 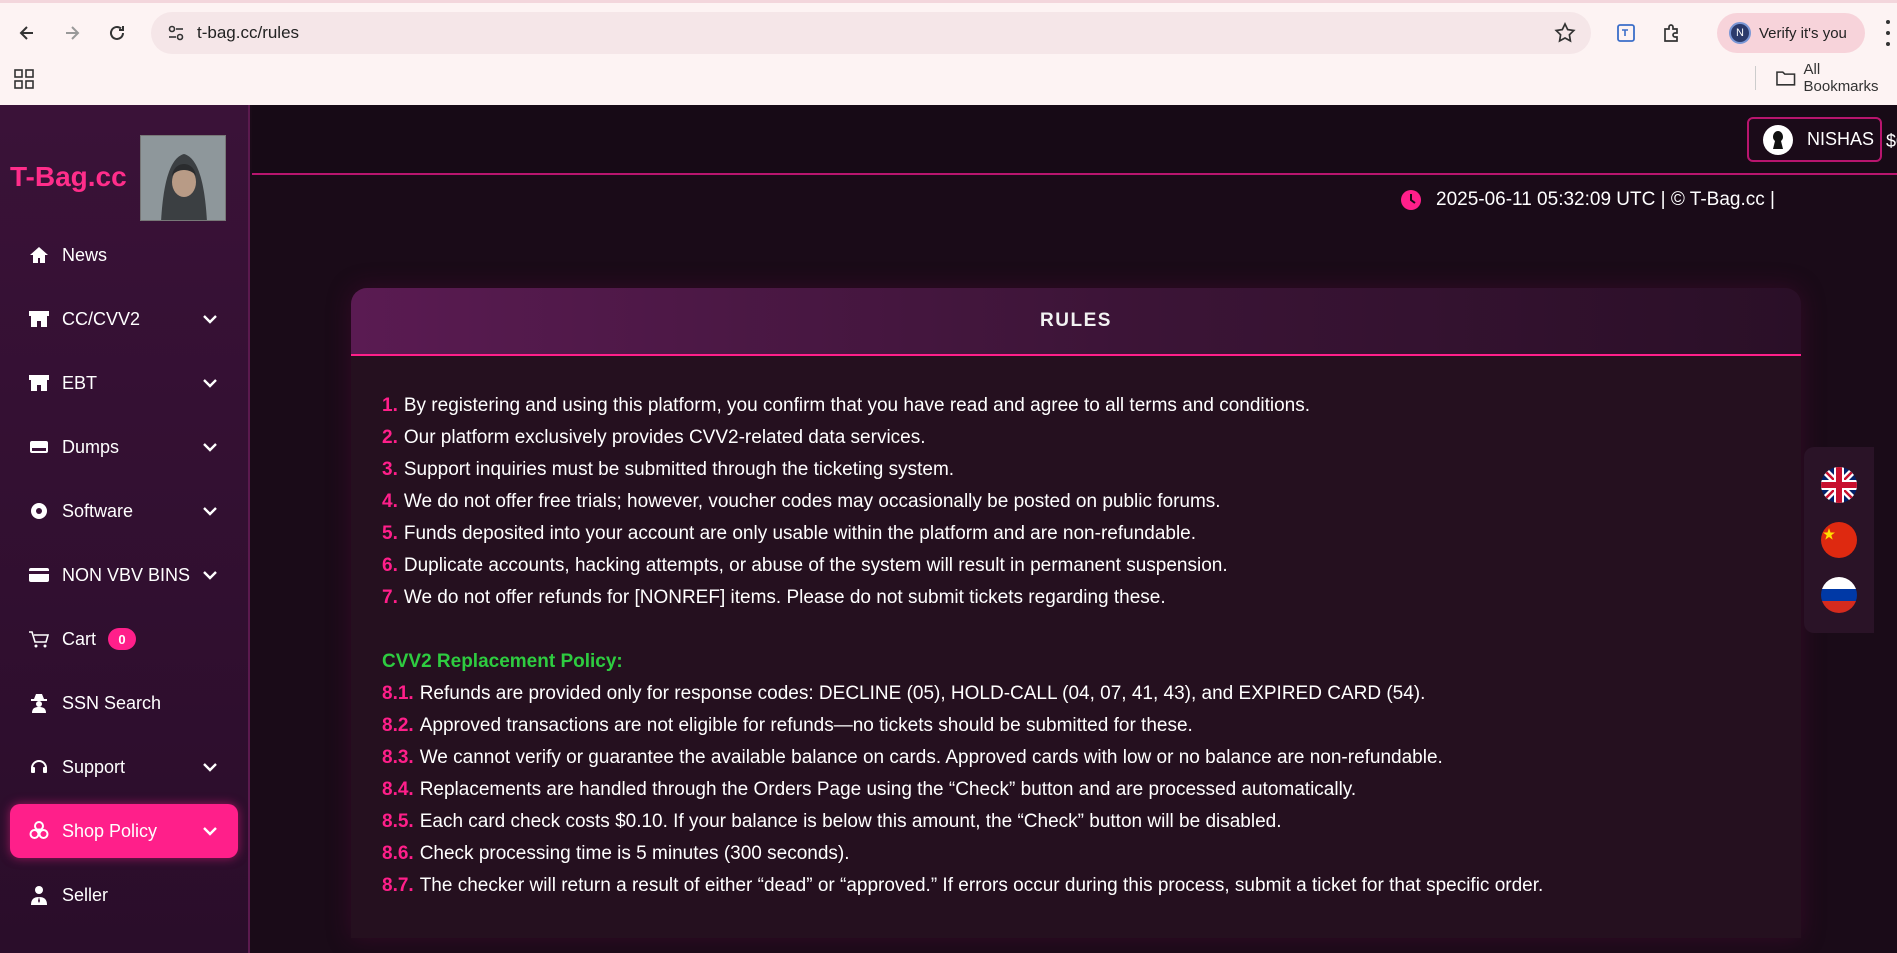 I want to click on sidebar-item-news: News, so click(x=124, y=255).